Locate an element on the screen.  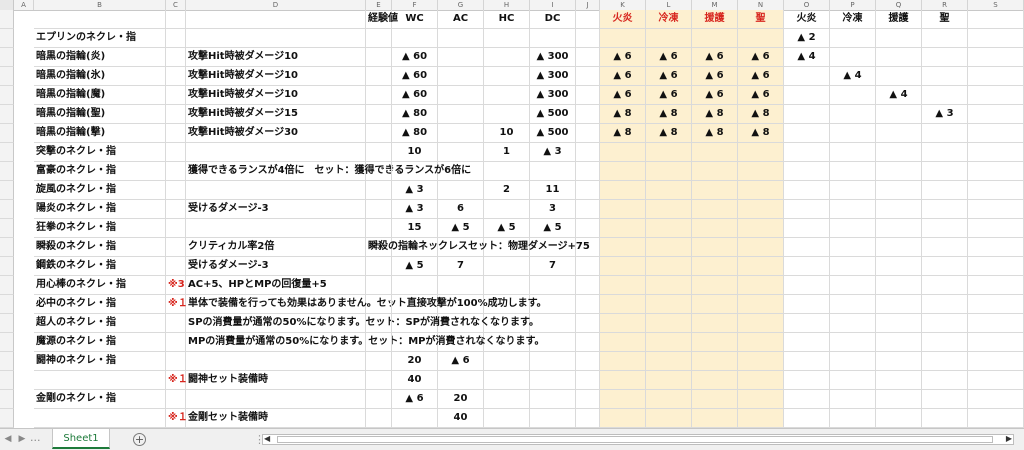
cell-i: ▲ 300 is located at coordinates (553, 95).